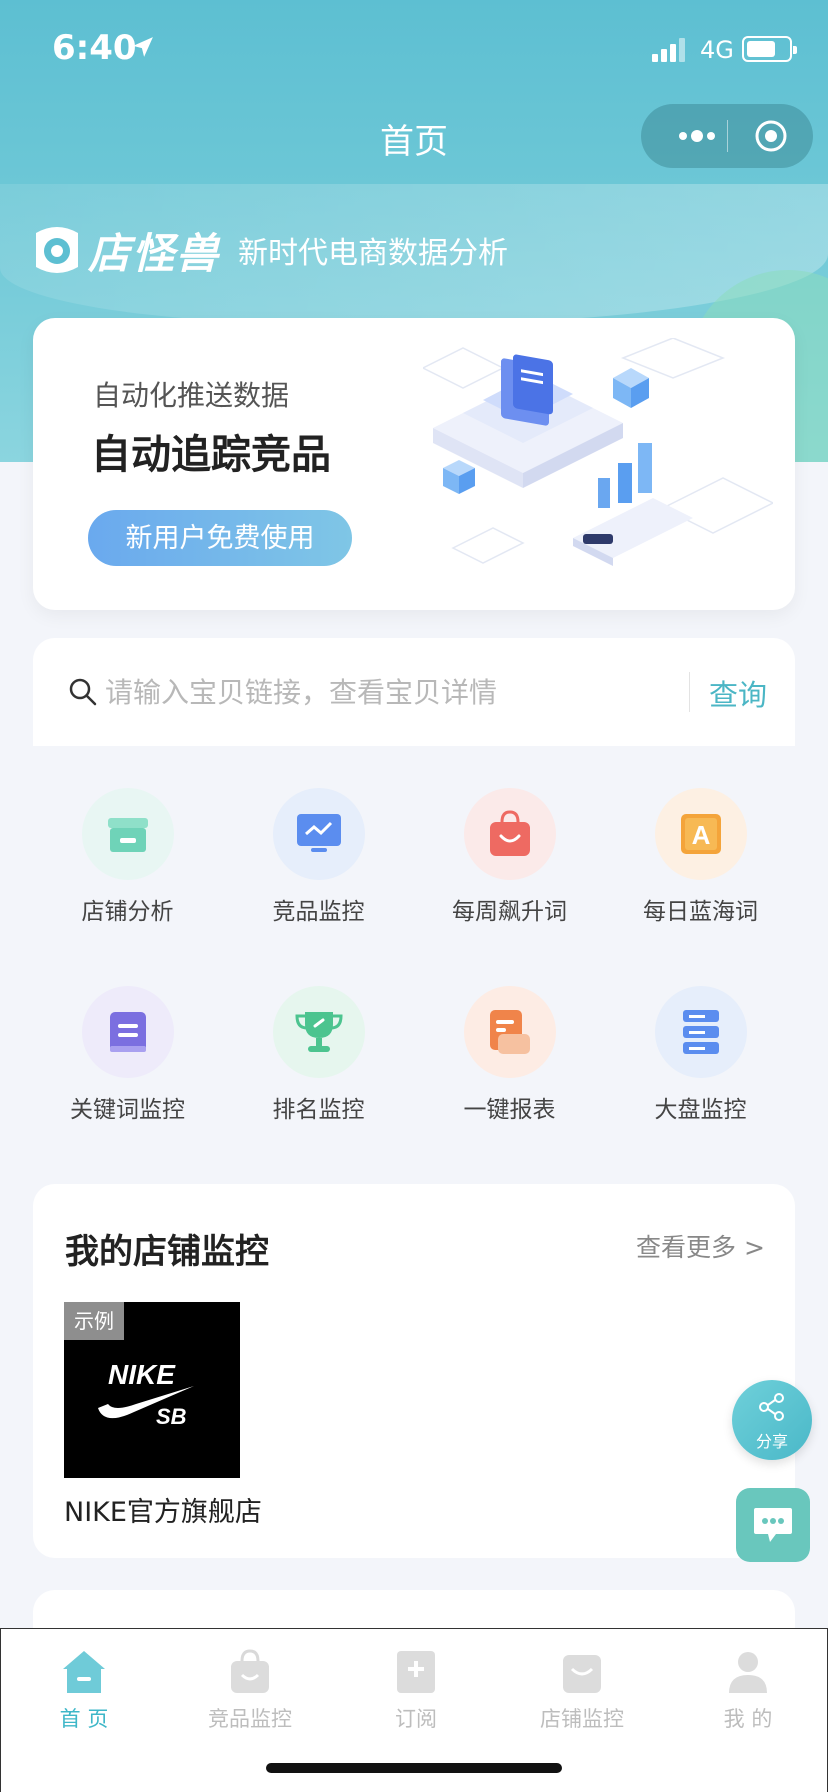  Describe the element at coordinates (250, 1719) in the screenshot. I see `tab-label: 竞品监控` at that location.